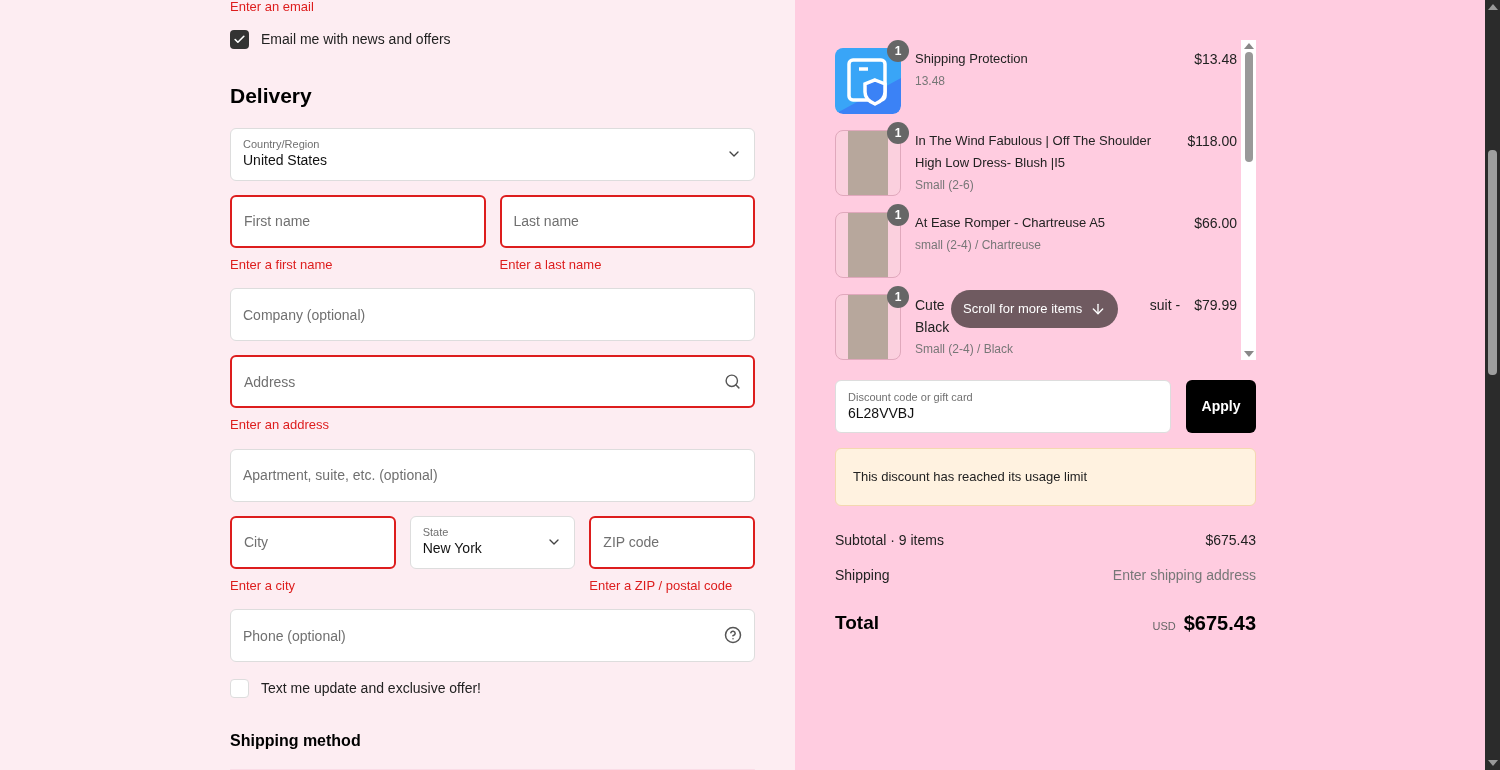 The height and width of the screenshot is (770, 1500). What do you see at coordinates (931, 81) in the screenshot?
I see `product-variant: 13.48` at bounding box center [931, 81].